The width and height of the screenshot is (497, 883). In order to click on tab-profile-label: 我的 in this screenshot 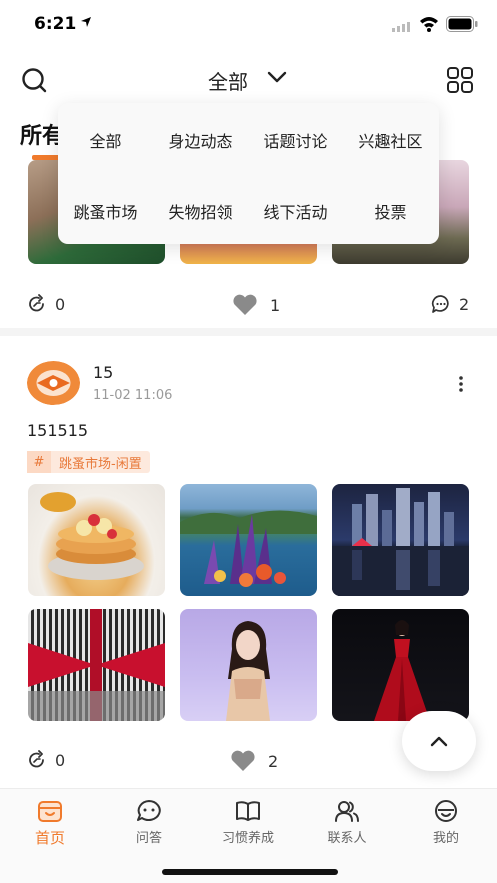, I will do `click(445, 838)`.